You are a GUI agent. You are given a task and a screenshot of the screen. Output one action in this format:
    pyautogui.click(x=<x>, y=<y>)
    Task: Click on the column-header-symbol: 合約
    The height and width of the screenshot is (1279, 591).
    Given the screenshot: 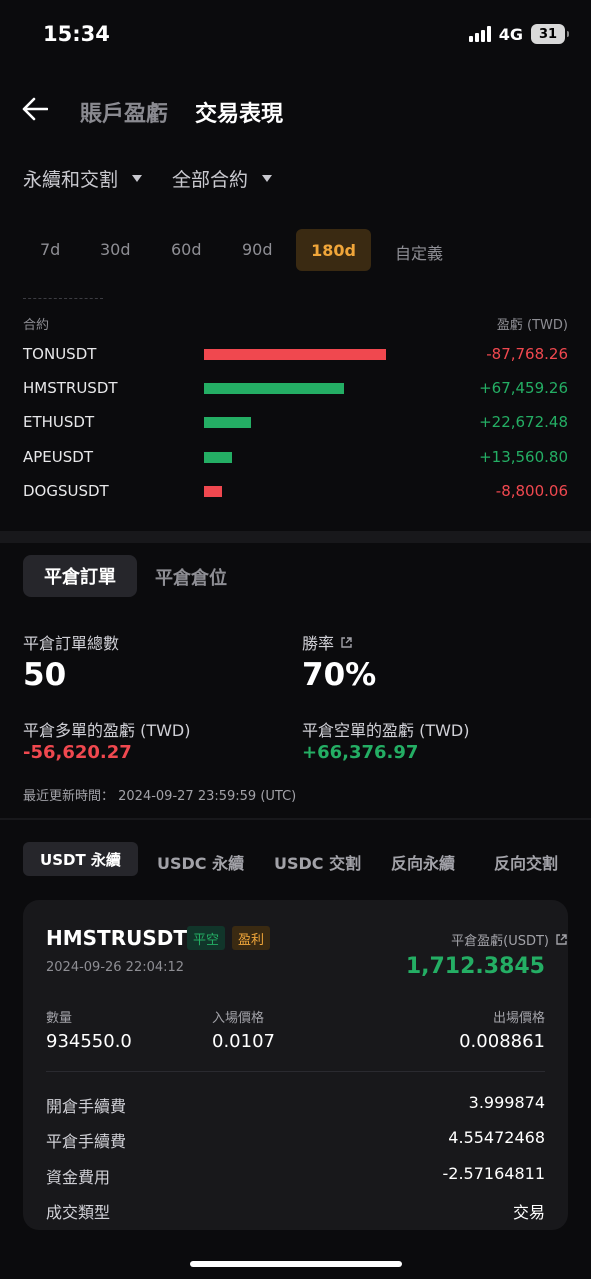 What is the action you would take?
    pyautogui.click(x=36, y=325)
    